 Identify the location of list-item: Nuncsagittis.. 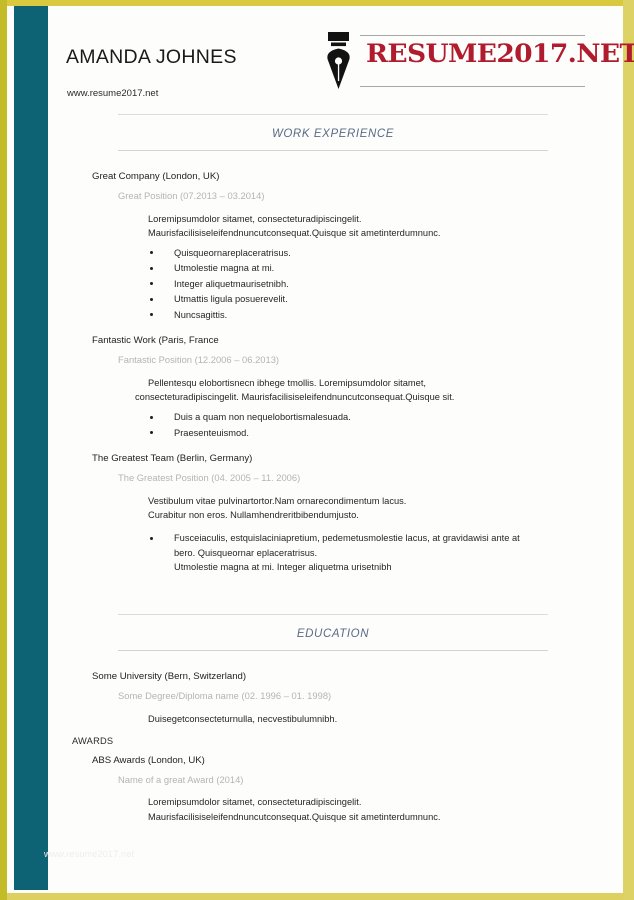
(385, 315).